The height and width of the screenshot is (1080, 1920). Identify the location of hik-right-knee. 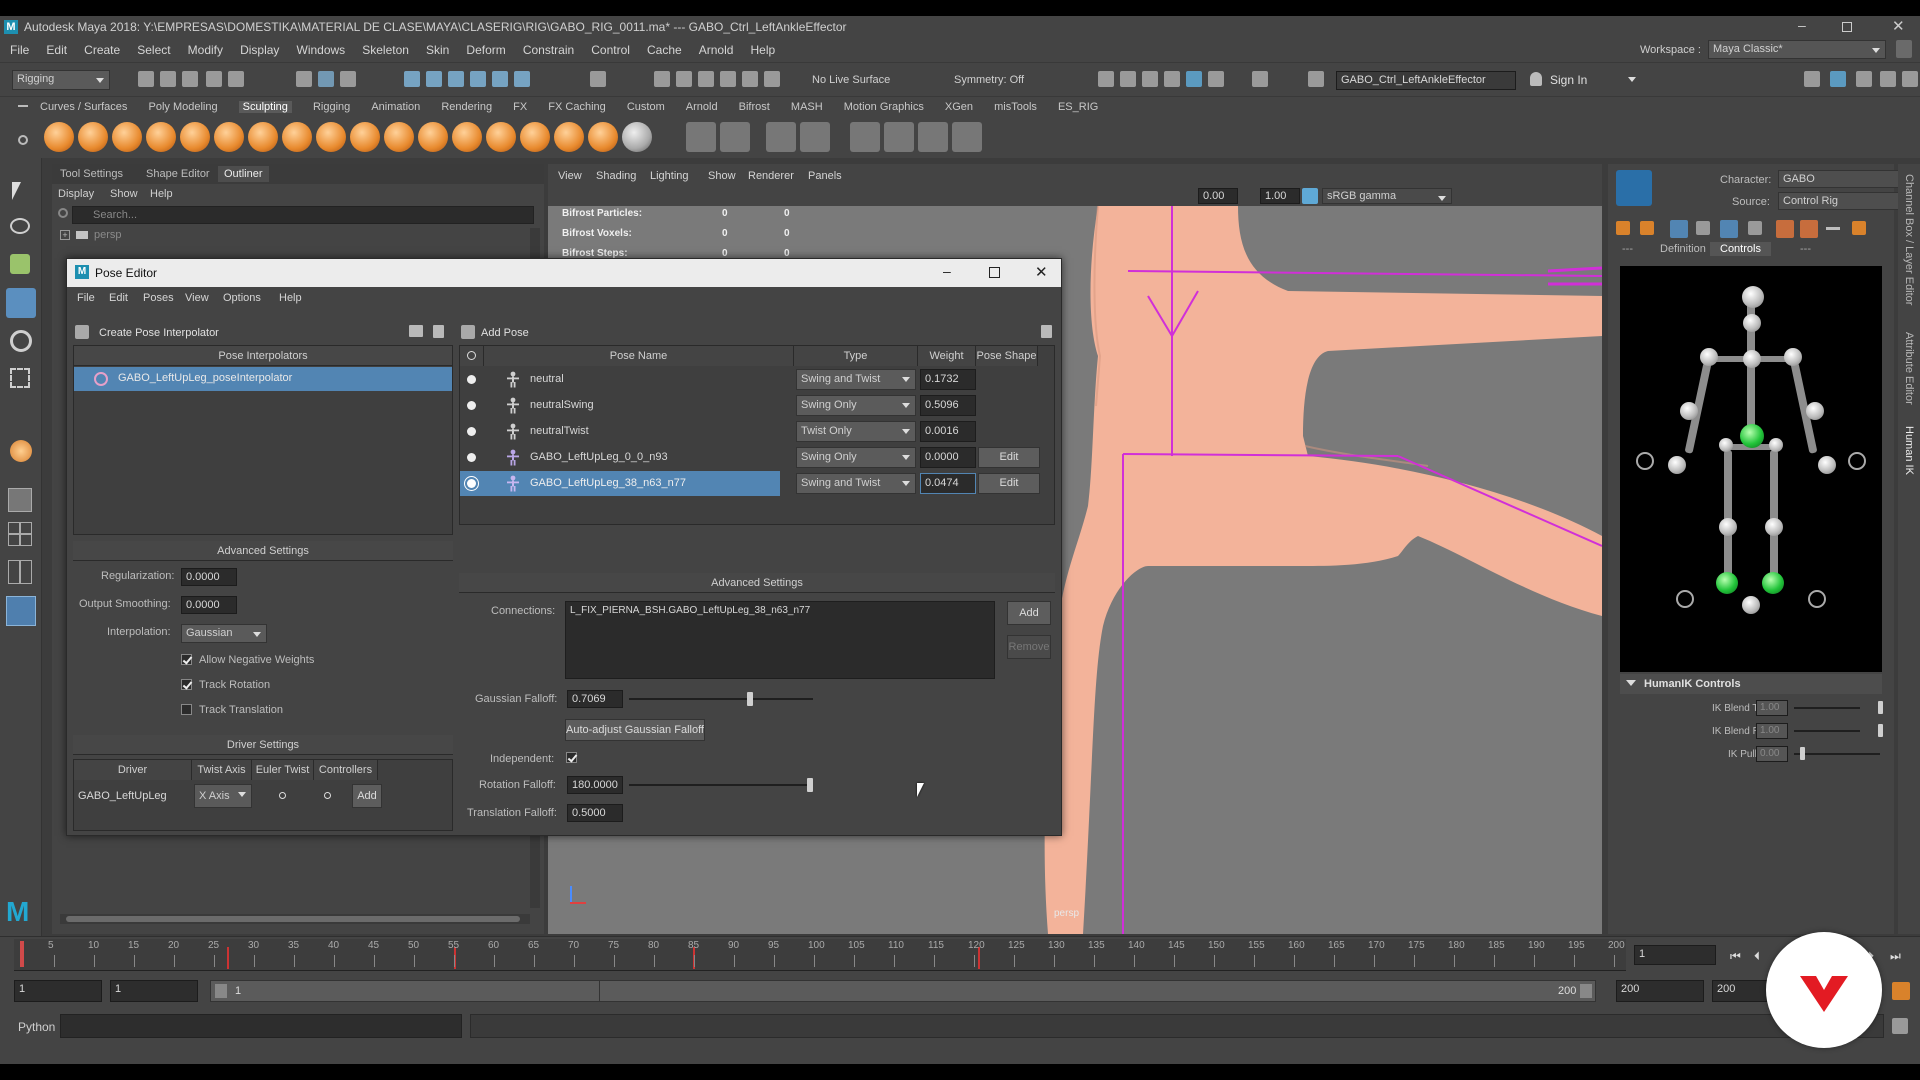
(1774, 527).